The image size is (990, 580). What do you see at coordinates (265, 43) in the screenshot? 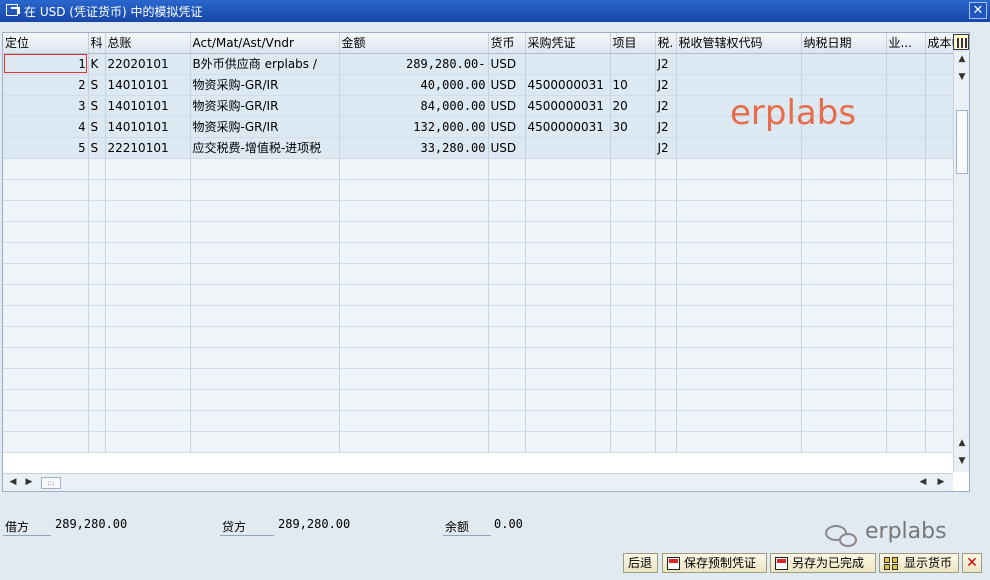
I see `column-header-3: Act/Mat/Ast/Vndr` at bounding box center [265, 43].